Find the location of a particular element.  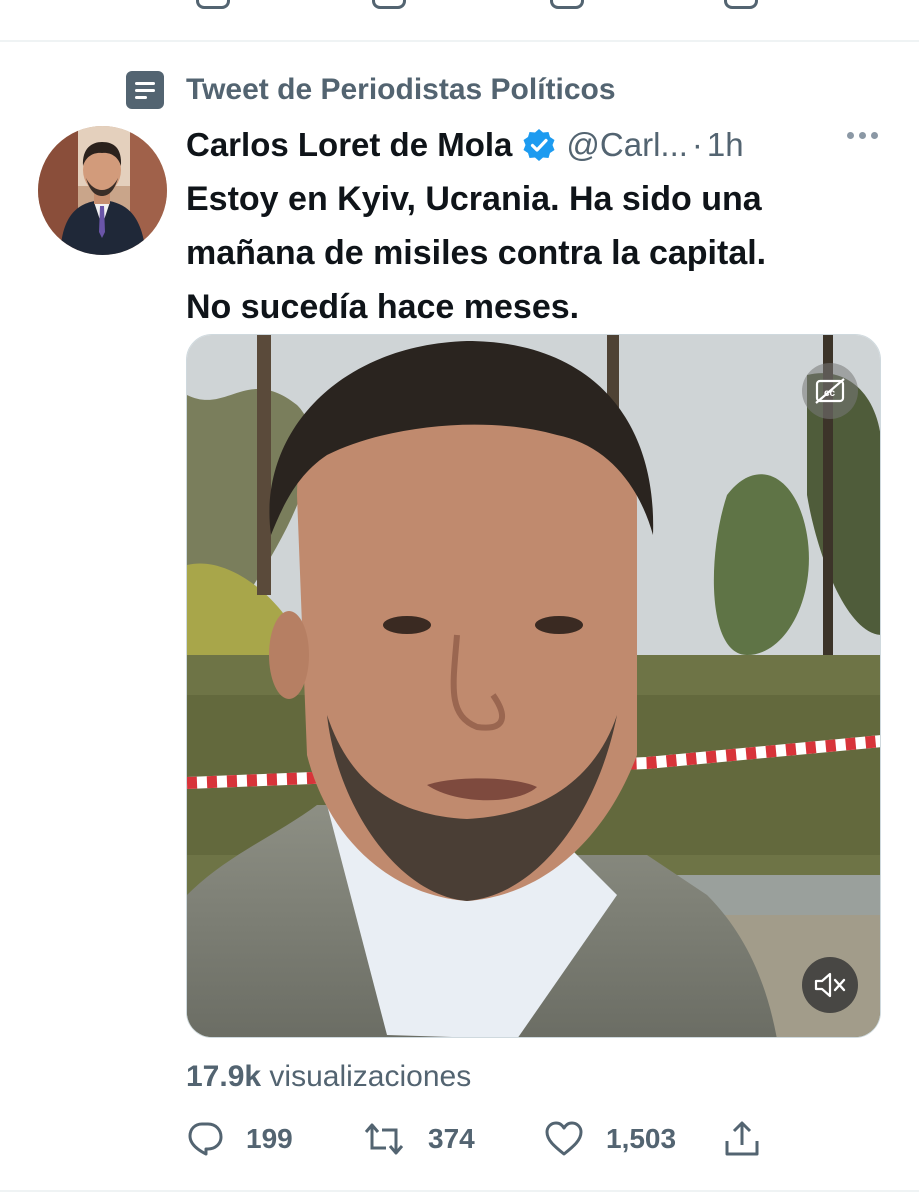

share-button is located at coordinates (742, 1139).